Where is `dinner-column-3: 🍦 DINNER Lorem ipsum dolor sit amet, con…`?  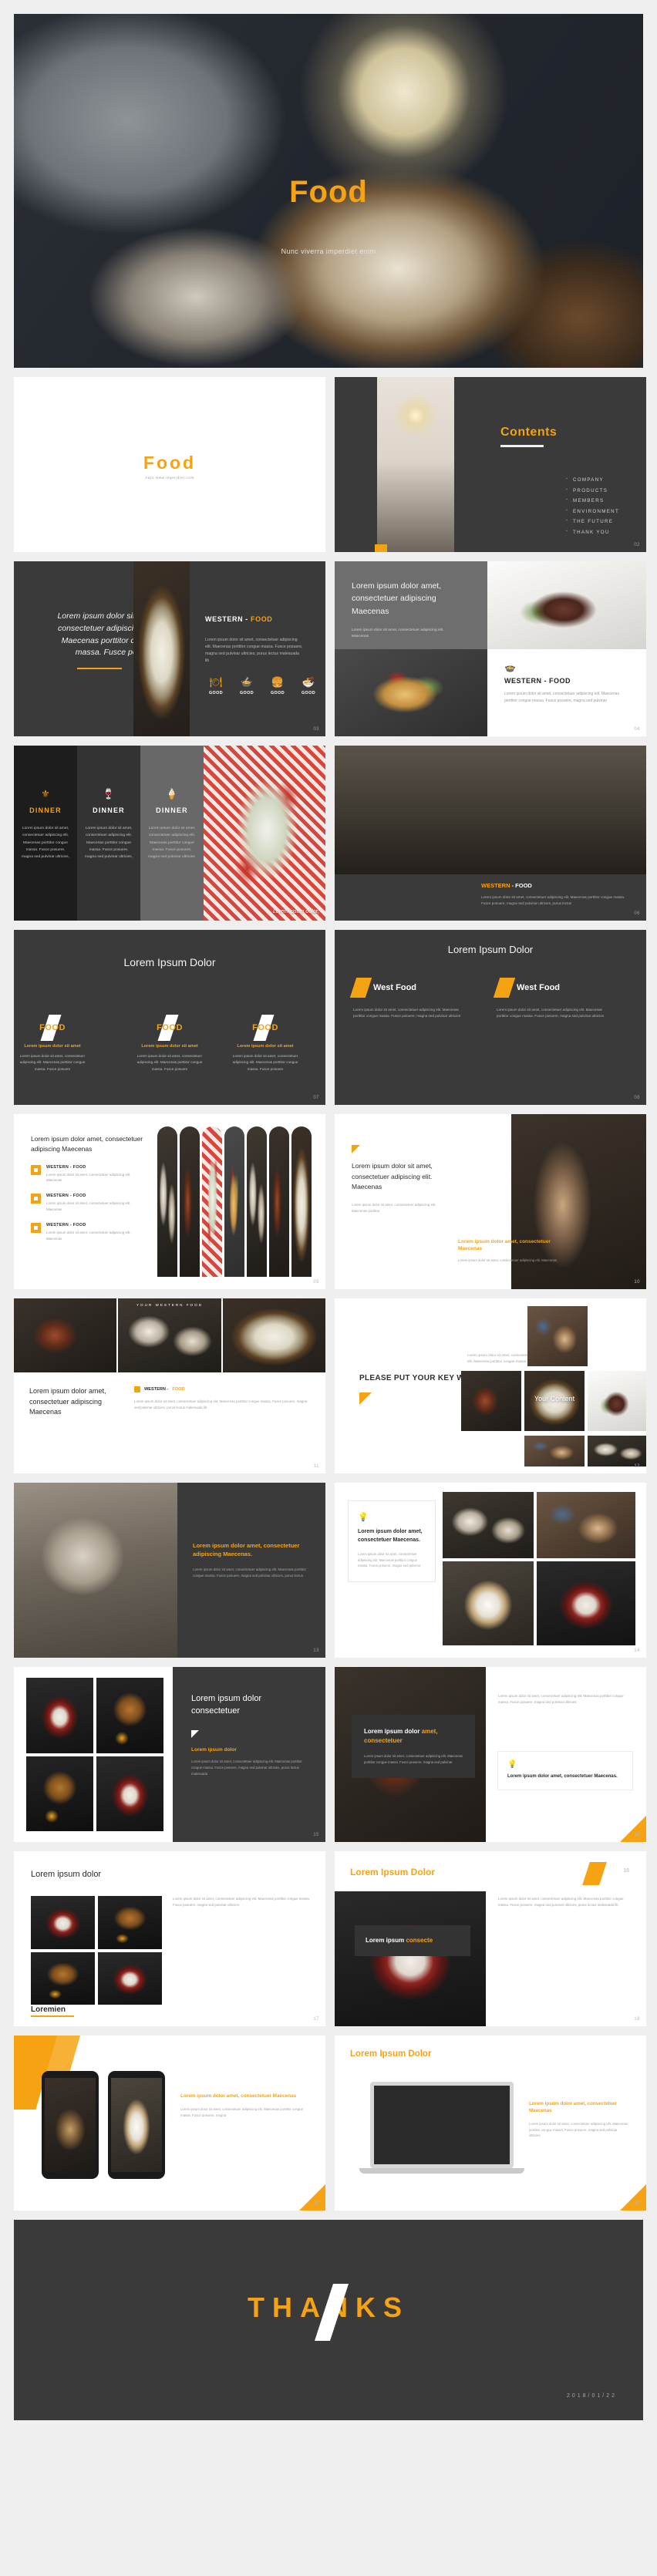 dinner-column-3: 🍦 DINNER Lorem ipsum dolor sit amet, con… is located at coordinates (172, 834).